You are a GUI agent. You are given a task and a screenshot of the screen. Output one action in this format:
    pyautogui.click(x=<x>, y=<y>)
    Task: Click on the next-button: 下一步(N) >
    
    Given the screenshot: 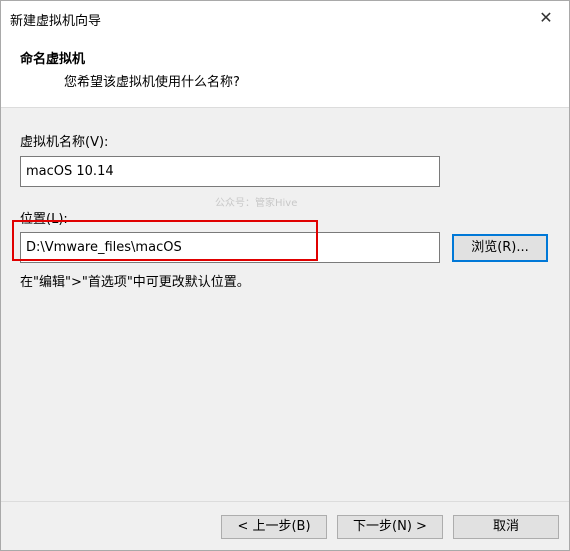 What is the action you would take?
    pyautogui.click(x=390, y=527)
    